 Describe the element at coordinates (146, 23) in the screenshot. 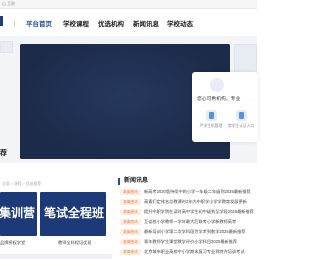

I see `nav-item-news: 新闻讯息` at that location.